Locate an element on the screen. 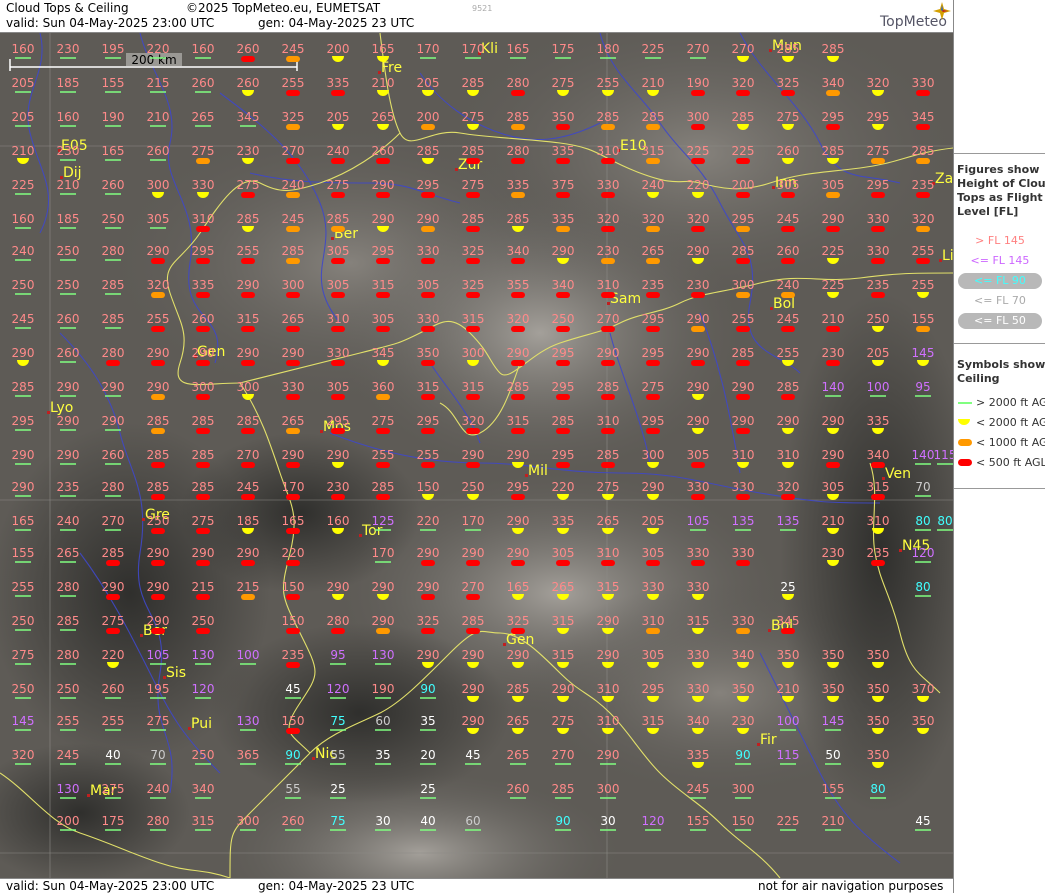  observation-cell: 210 is located at coordinates (158, 118).